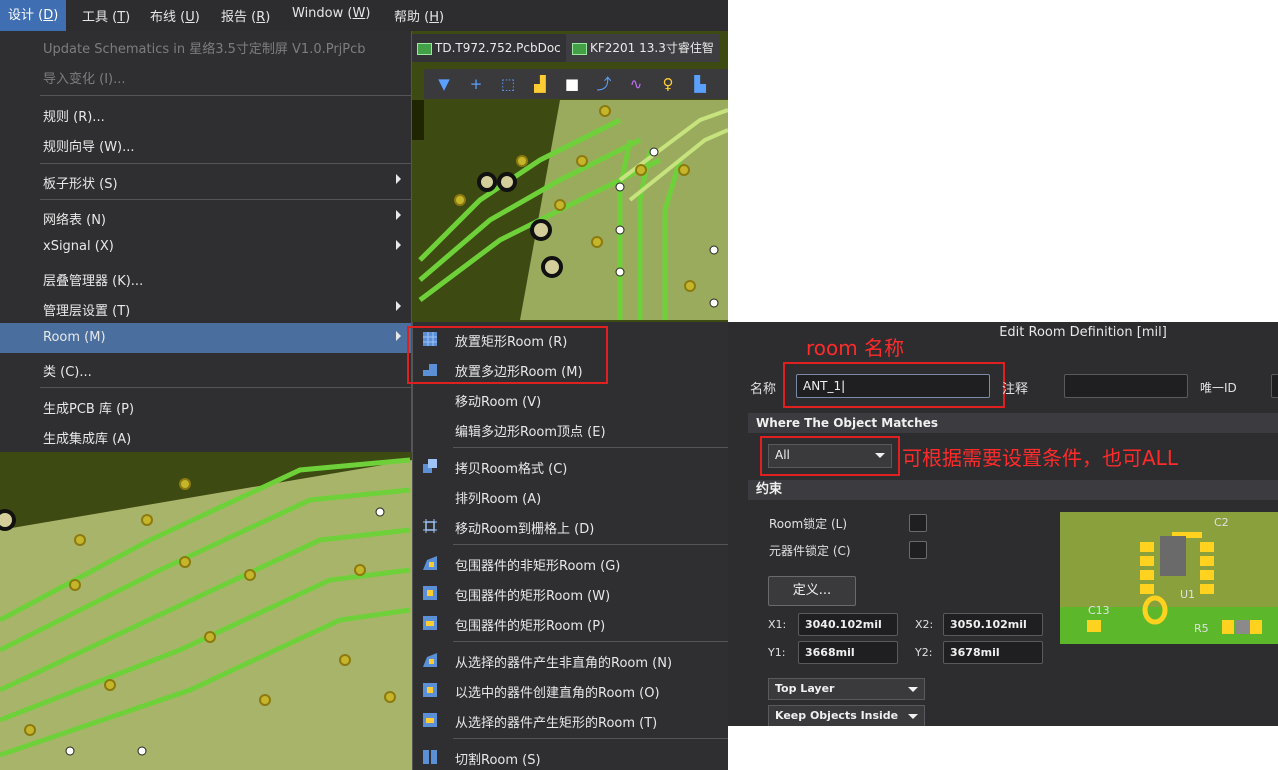 The height and width of the screenshot is (770, 1278). What do you see at coordinates (668, 84) in the screenshot?
I see `pin-icon: ♀` at bounding box center [668, 84].